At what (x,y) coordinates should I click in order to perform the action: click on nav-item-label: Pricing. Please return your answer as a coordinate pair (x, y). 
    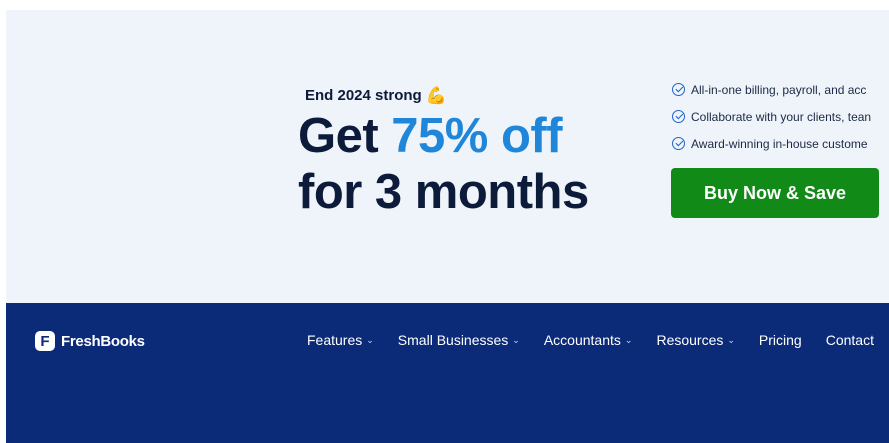
    Looking at the image, I should click on (780, 340).